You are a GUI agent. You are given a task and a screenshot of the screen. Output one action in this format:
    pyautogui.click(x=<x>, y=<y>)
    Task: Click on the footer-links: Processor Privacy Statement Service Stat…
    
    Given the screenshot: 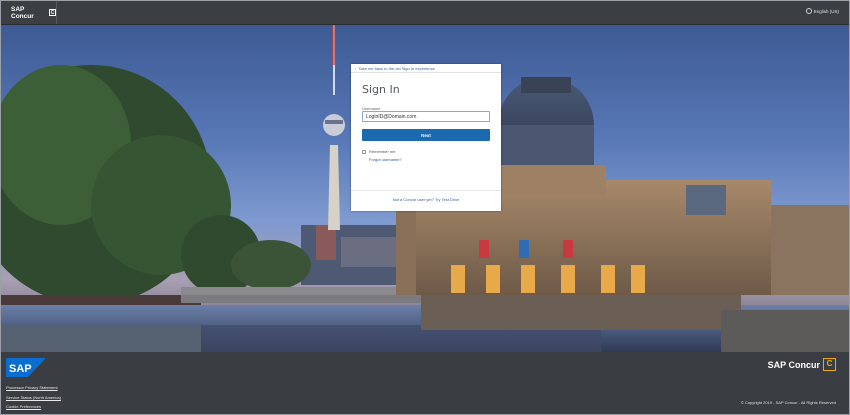 What is the action you would take?
    pyautogui.click(x=33, y=397)
    